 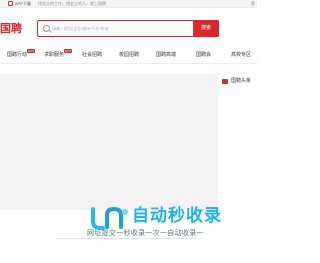 What do you see at coordinates (122, 28) in the screenshot?
I see `search-input` at bounding box center [122, 28].